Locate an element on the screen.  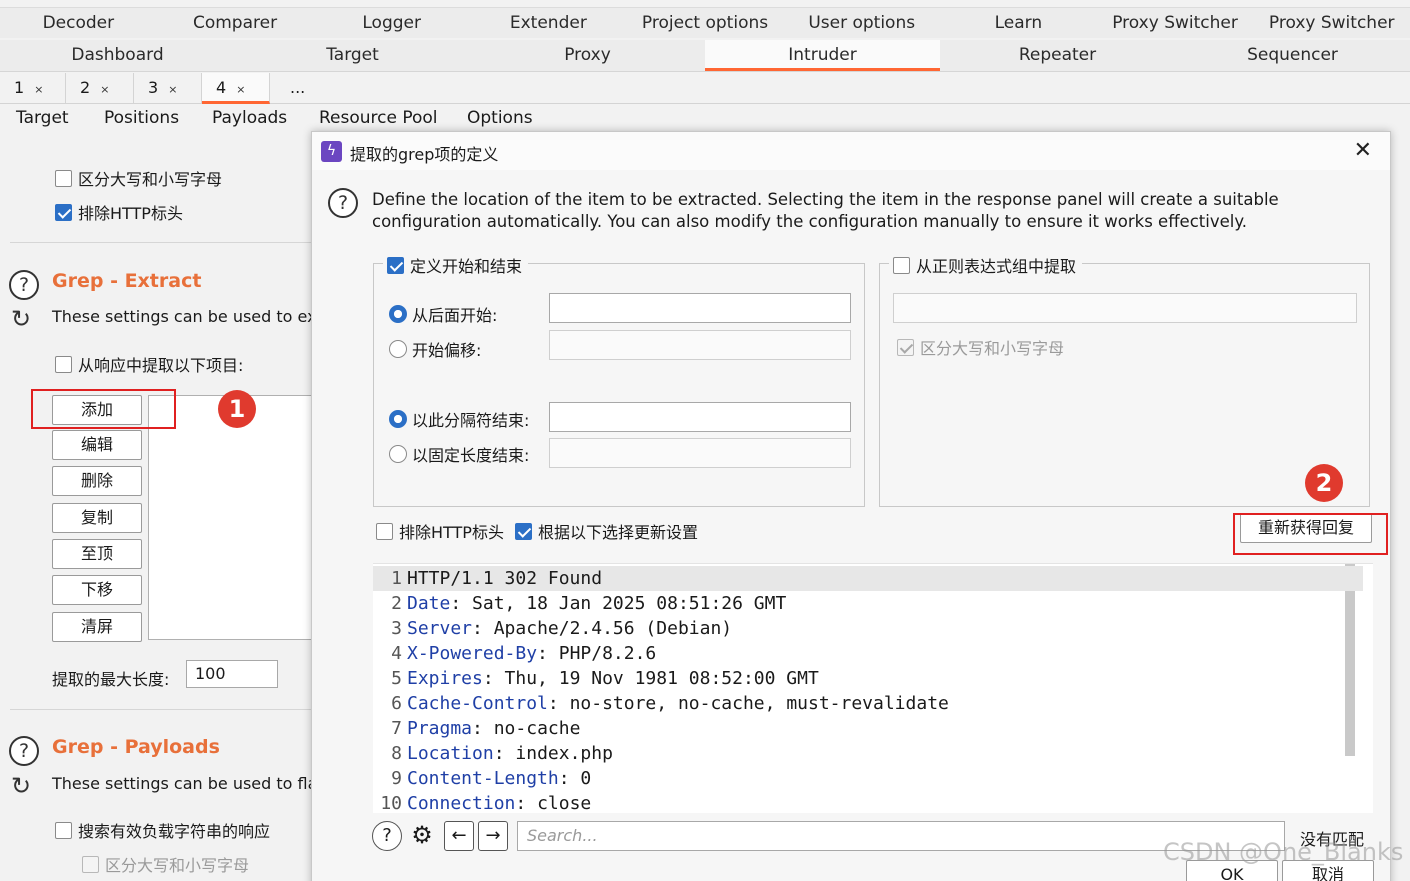
extract-items-list is located at coordinates (233, 517).